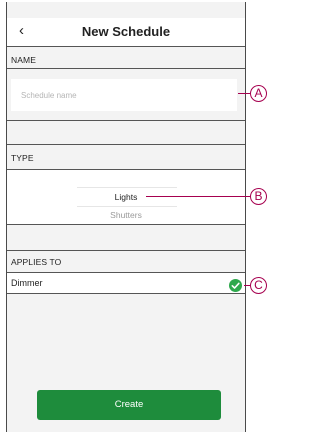 Image resolution: width=320 pixels, height=434 pixels. I want to click on create-button: Create, so click(129, 405).